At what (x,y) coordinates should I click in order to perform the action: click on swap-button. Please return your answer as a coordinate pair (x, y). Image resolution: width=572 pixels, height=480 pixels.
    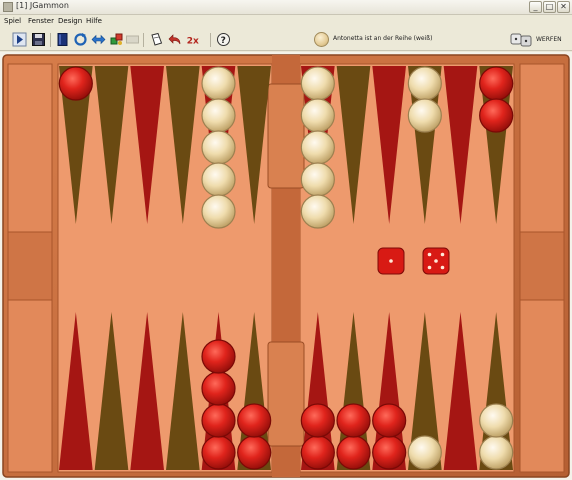
    Looking at the image, I should click on (98, 39).